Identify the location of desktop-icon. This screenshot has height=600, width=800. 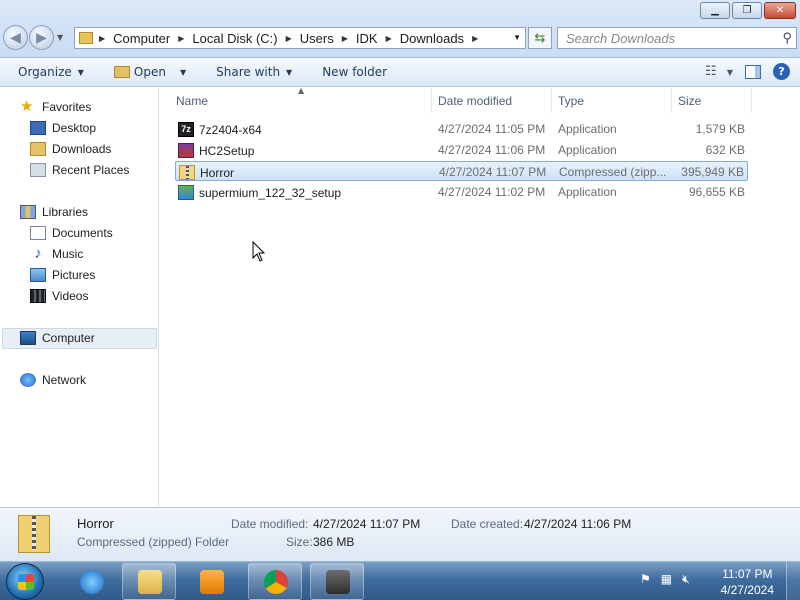
(38, 128).